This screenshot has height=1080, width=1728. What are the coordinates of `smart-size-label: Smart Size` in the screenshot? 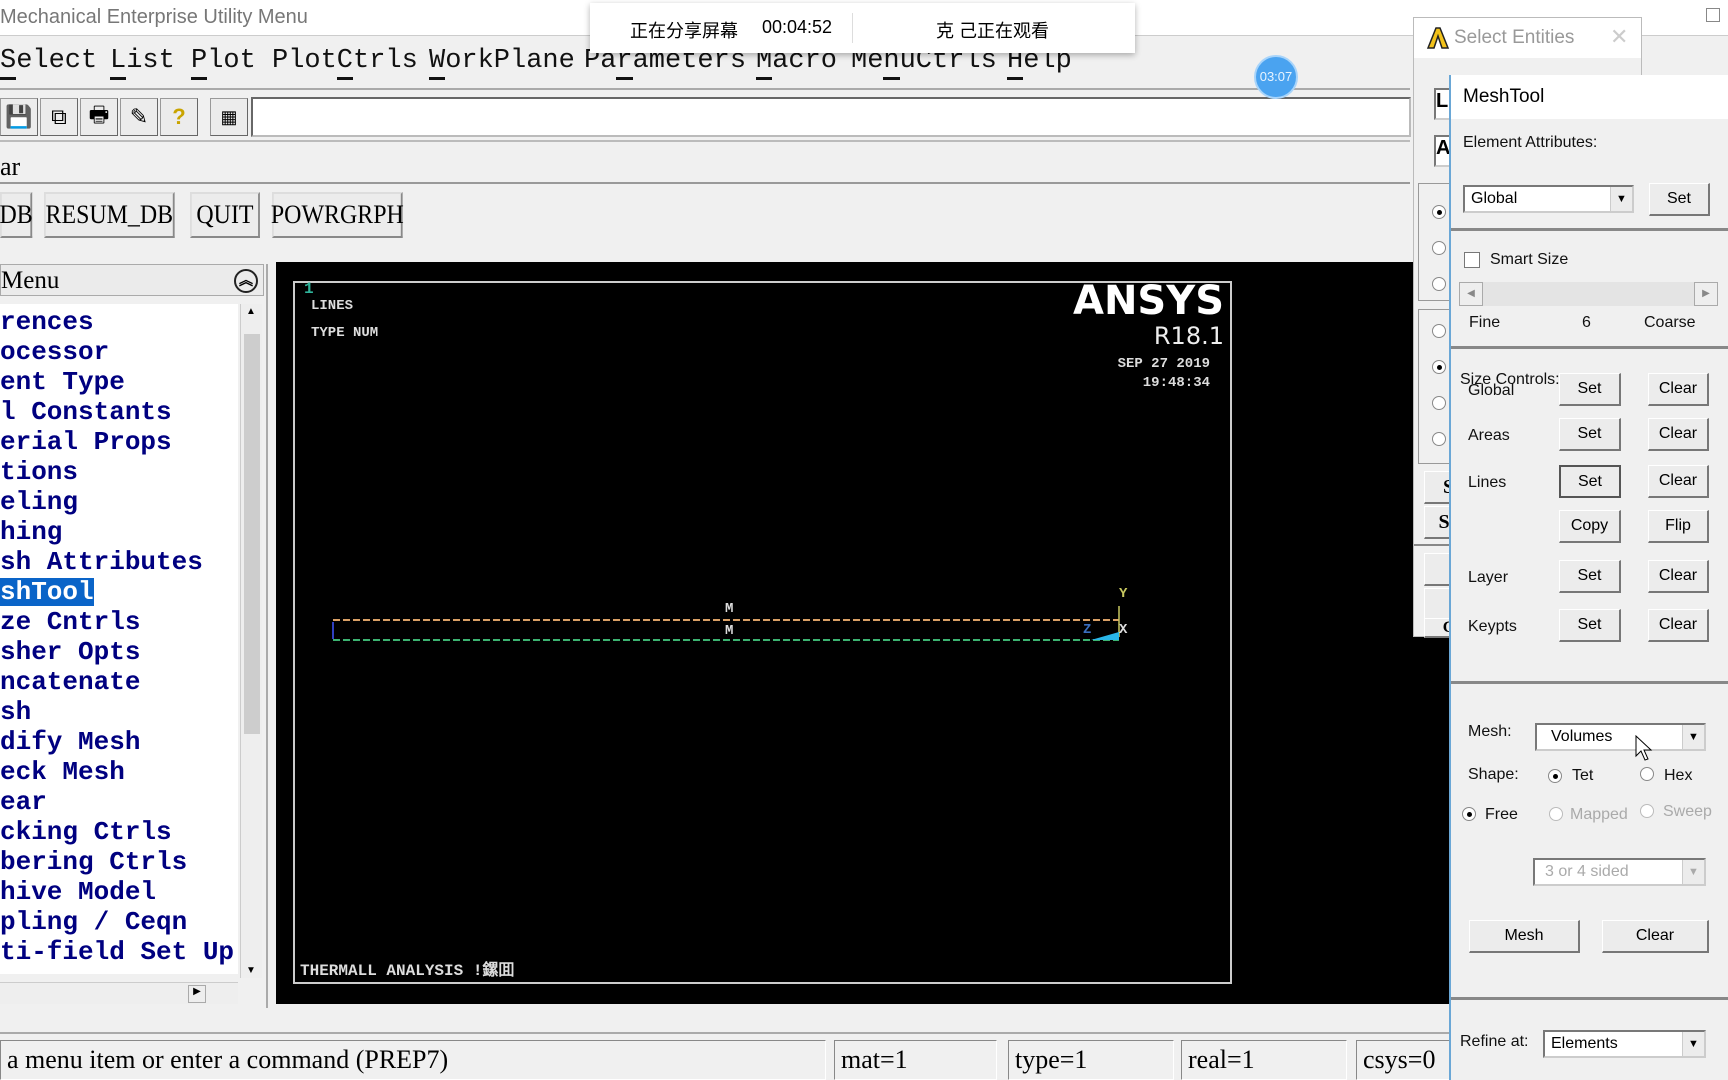 It's located at (1529, 259).